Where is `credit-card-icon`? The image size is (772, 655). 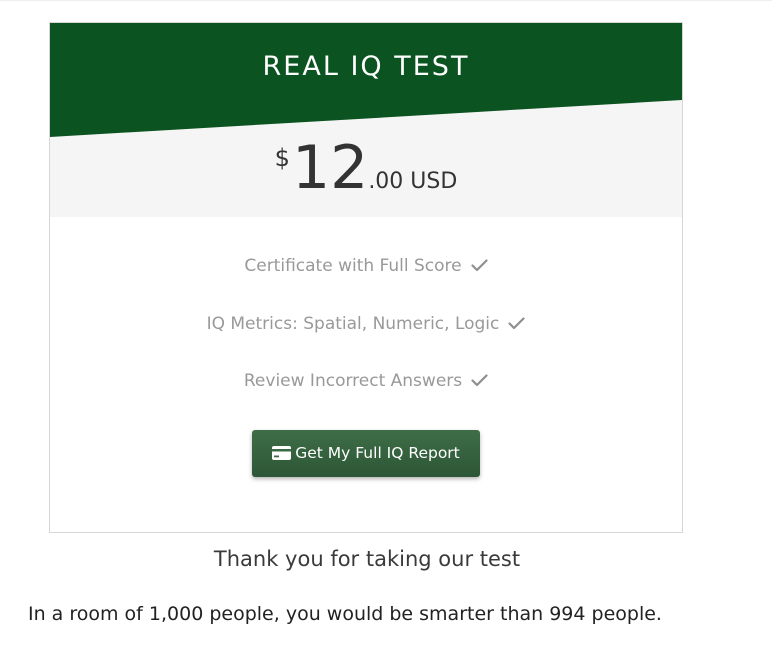 credit-card-icon is located at coordinates (282, 453).